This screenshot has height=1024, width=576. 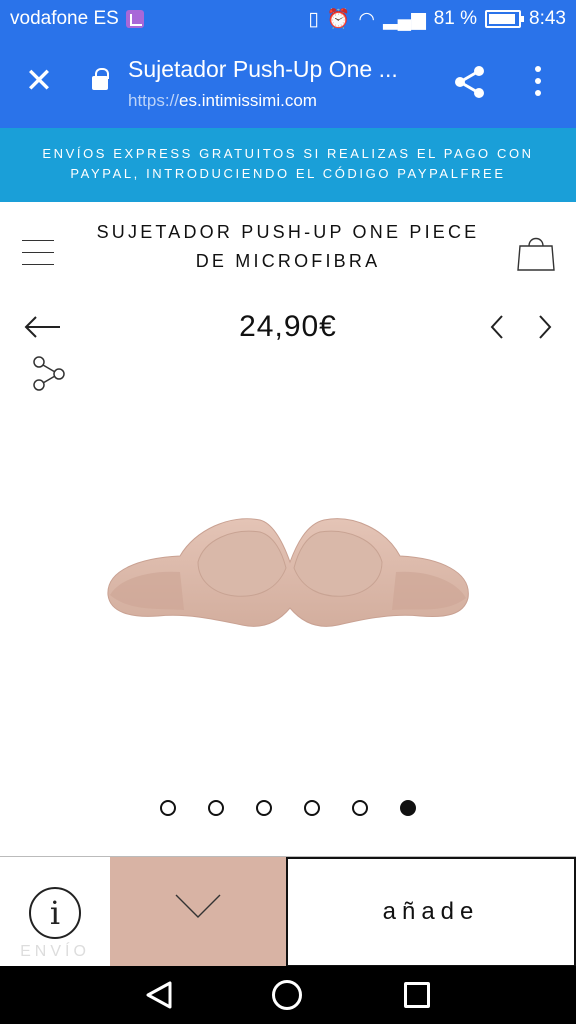 What do you see at coordinates (431, 912) in the screenshot?
I see `add-to-cart-button: añade` at bounding box center [431, 912].